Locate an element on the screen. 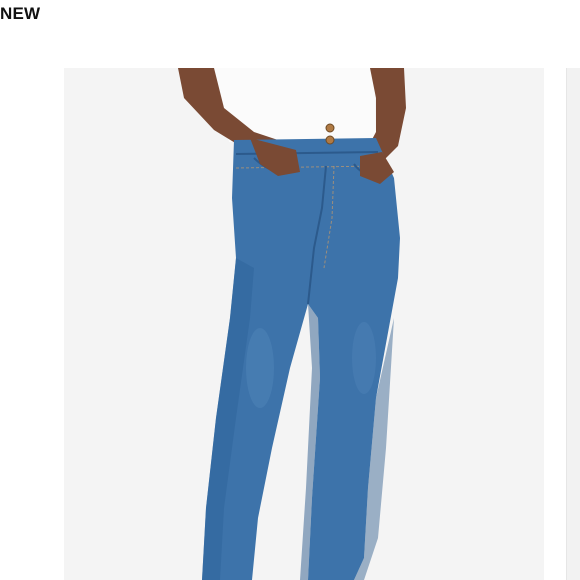 Image resolution: width=580 pixels, height=580 pixels. next-photo-peek is located at coordinates (573, 324).